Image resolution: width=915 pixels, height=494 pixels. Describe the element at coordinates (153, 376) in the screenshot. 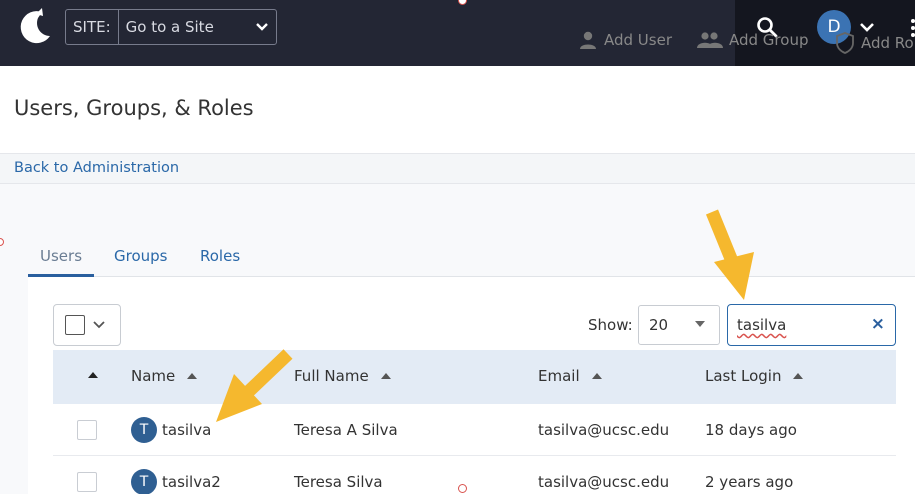

I see `column-name-label: Name` at that location.